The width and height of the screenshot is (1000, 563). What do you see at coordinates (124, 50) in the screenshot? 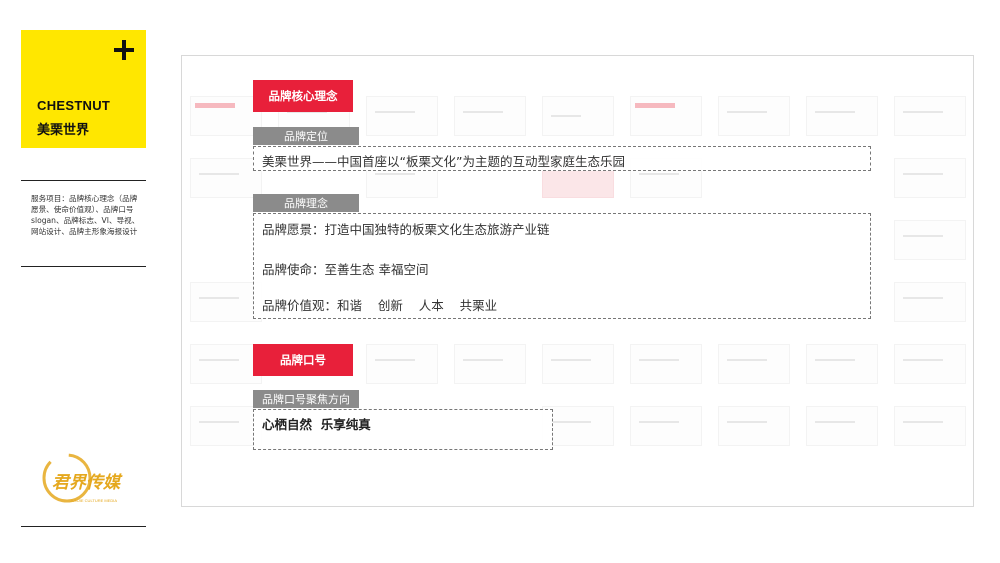
I see `plus-icon` at bounding box center [124, 50].